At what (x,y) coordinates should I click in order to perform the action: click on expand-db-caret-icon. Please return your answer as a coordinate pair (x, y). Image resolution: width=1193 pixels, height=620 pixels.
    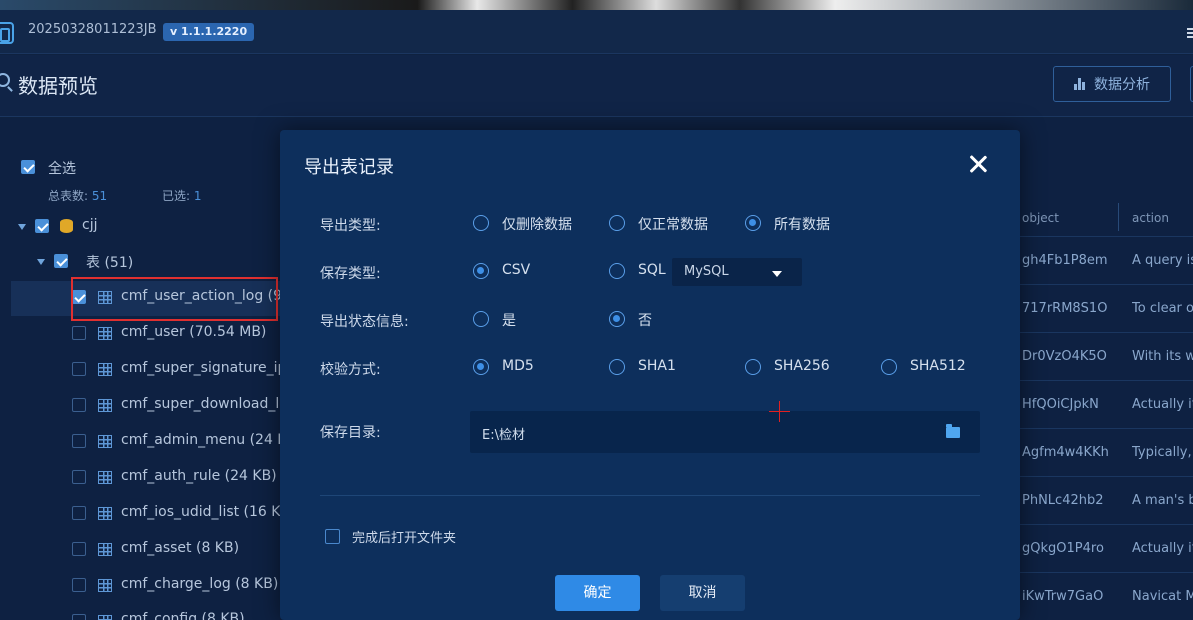
    Looking at the image, I should click on (22, 227).